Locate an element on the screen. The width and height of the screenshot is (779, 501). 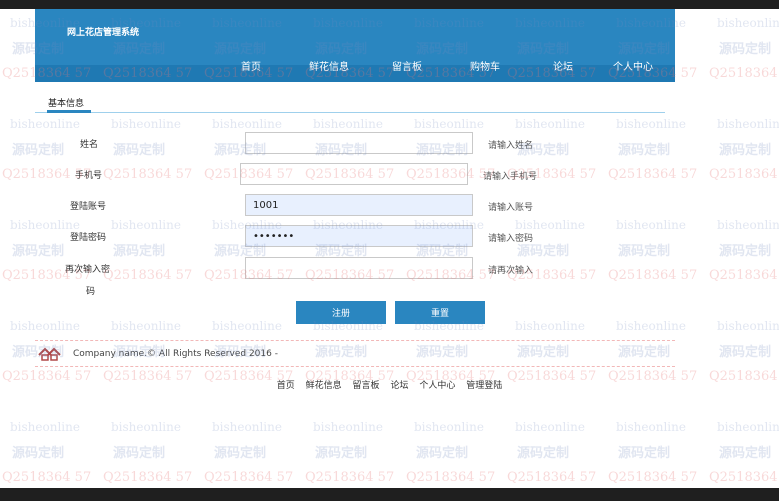
tab-active-indicator is located at coordinates (69, 111).